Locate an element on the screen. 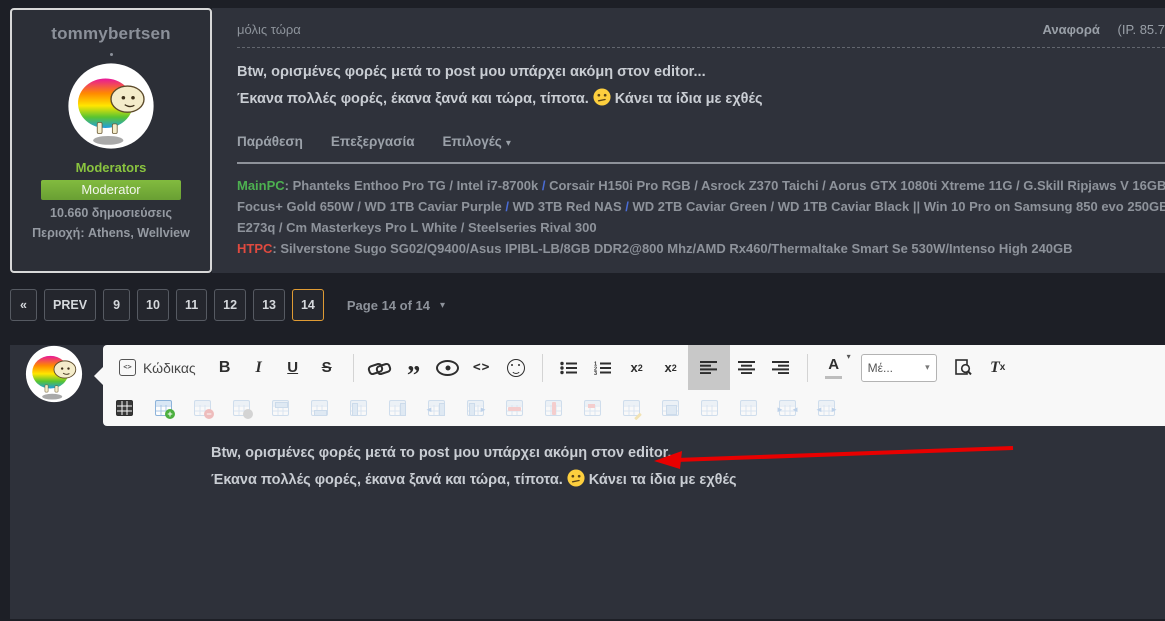 The width and height of the screenshot is (1165, 621). page-info-dropdown: Page 14 of 14 ▾ is located at coordinates (396, 305).